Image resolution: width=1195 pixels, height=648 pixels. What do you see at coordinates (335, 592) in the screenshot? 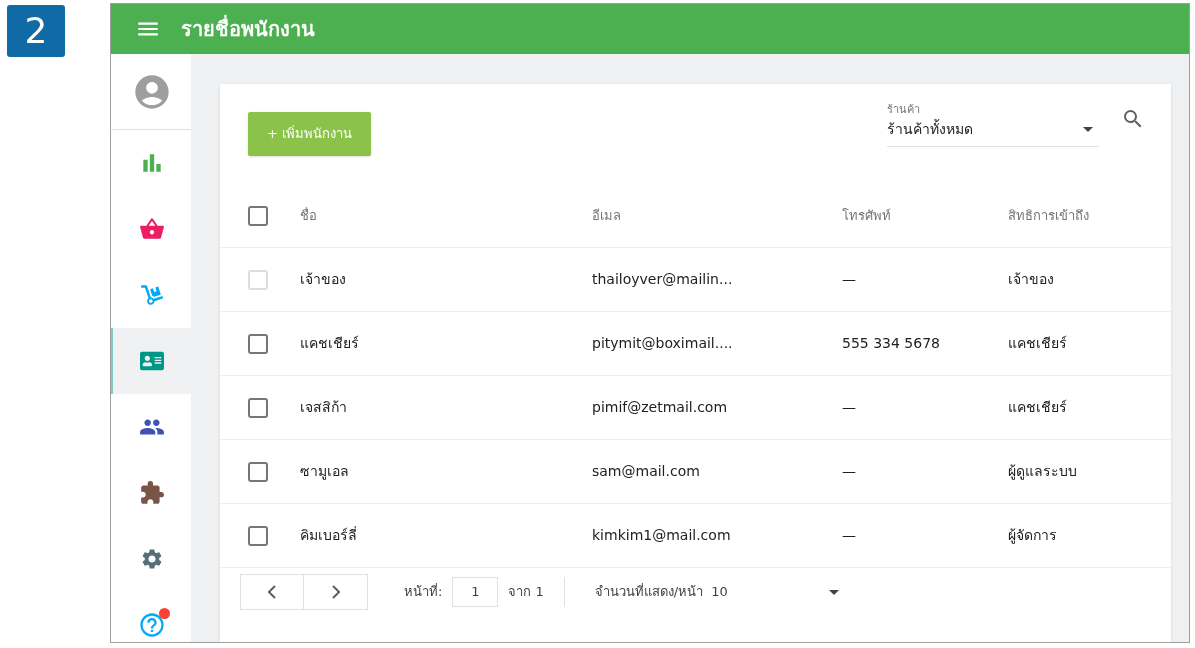
I see `chevron-right-icon` at bounding box center [335, 592].